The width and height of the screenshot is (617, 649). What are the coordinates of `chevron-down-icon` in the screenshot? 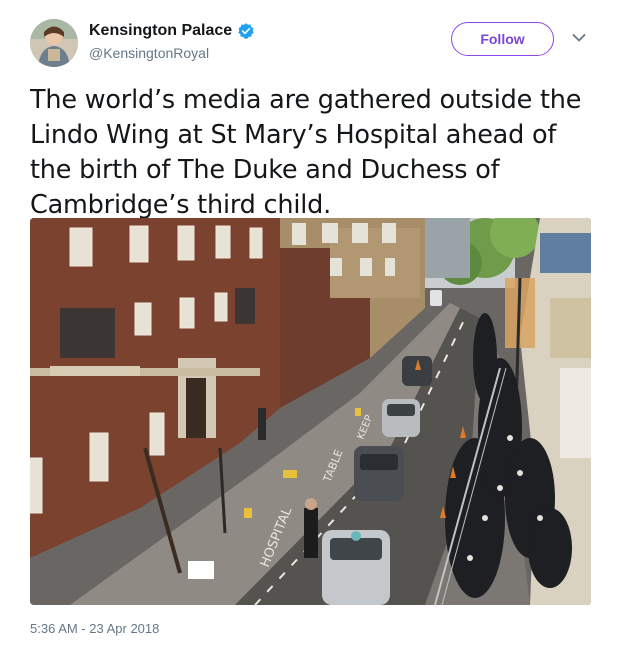 It's located at (579, 38).